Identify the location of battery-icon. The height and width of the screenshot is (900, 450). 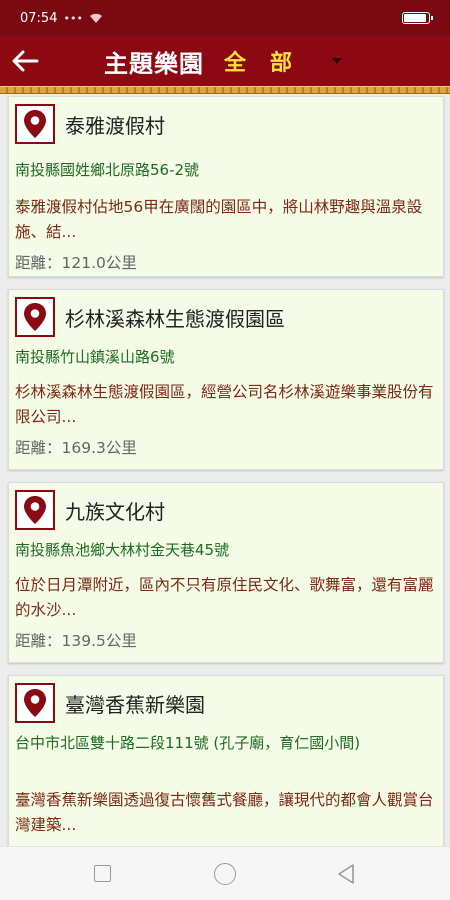
(417, 18).